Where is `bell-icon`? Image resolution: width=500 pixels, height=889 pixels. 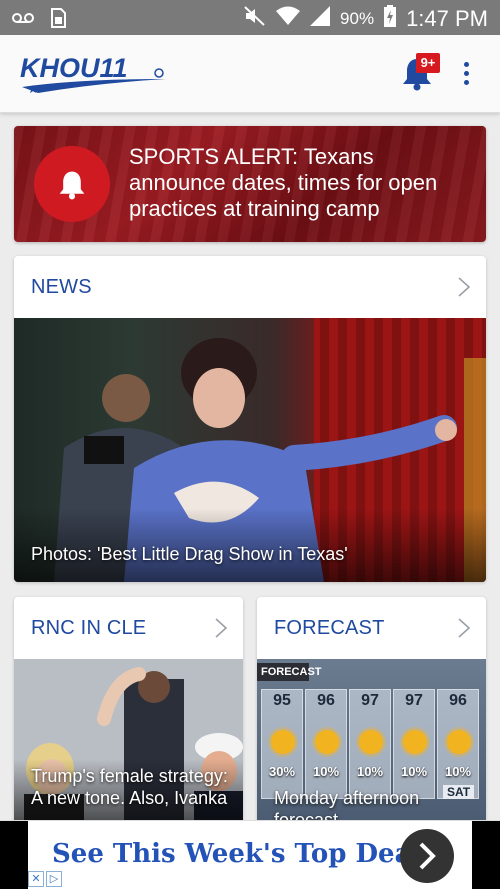
bell-icon is located at coordinates (72, 185).